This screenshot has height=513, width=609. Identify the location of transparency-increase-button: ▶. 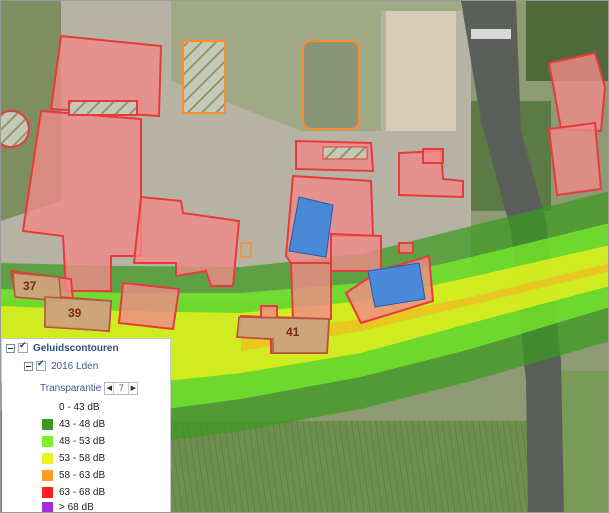
(133, 388).